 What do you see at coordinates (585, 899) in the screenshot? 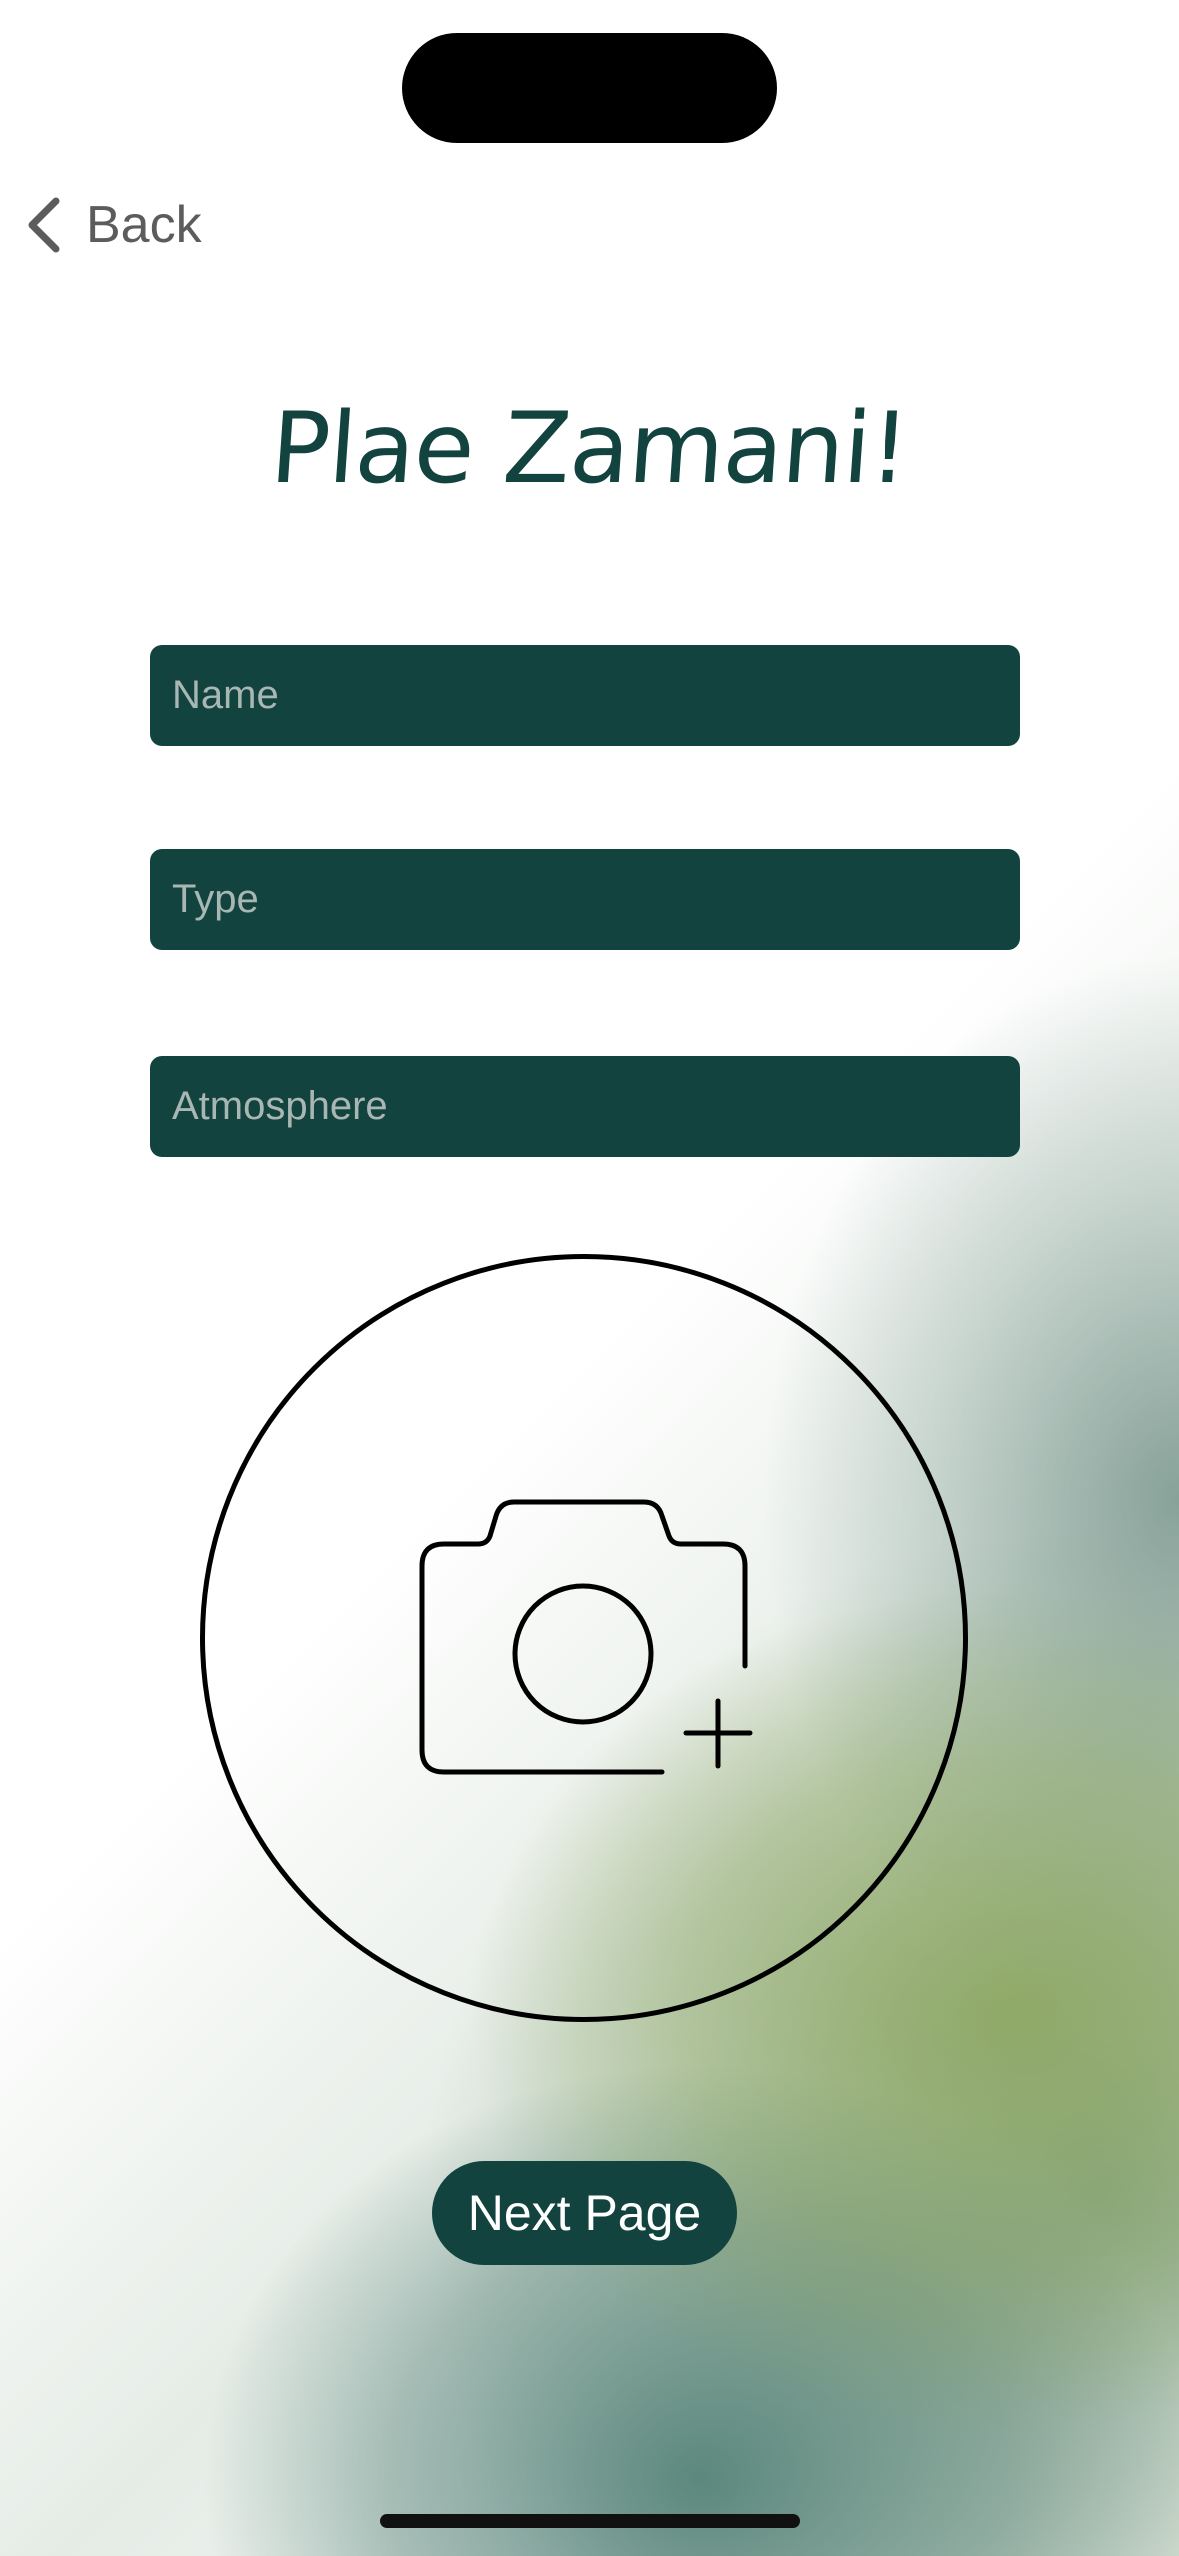
I see `type-field` at bounding box center [585, 899].